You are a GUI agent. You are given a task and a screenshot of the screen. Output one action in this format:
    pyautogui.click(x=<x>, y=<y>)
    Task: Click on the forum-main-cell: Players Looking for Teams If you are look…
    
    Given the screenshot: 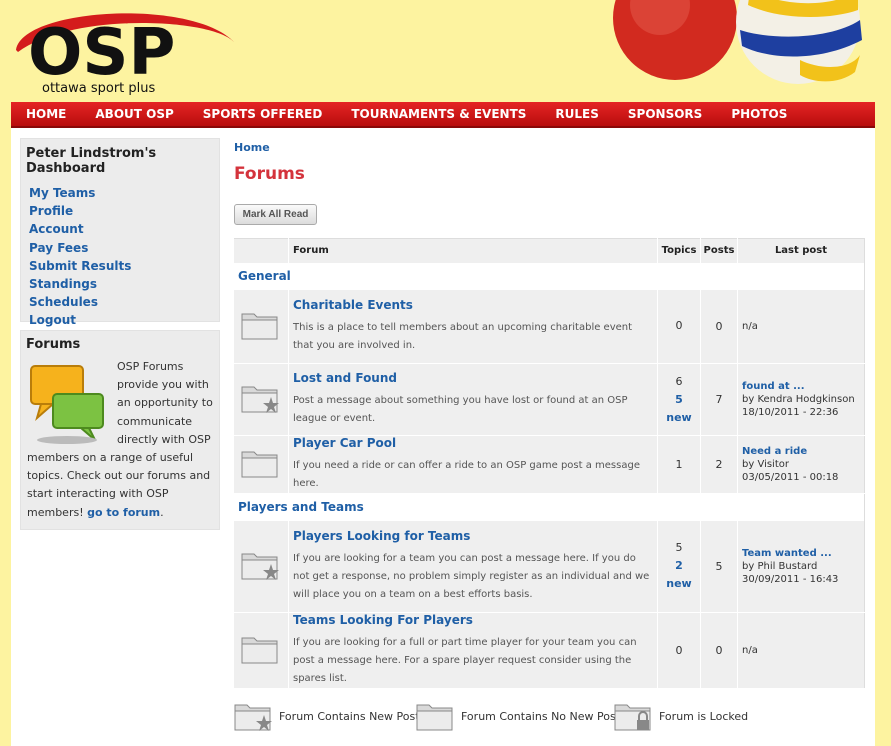 What is the action you would take?
    pyautogui.click(x=473, y=566)
    